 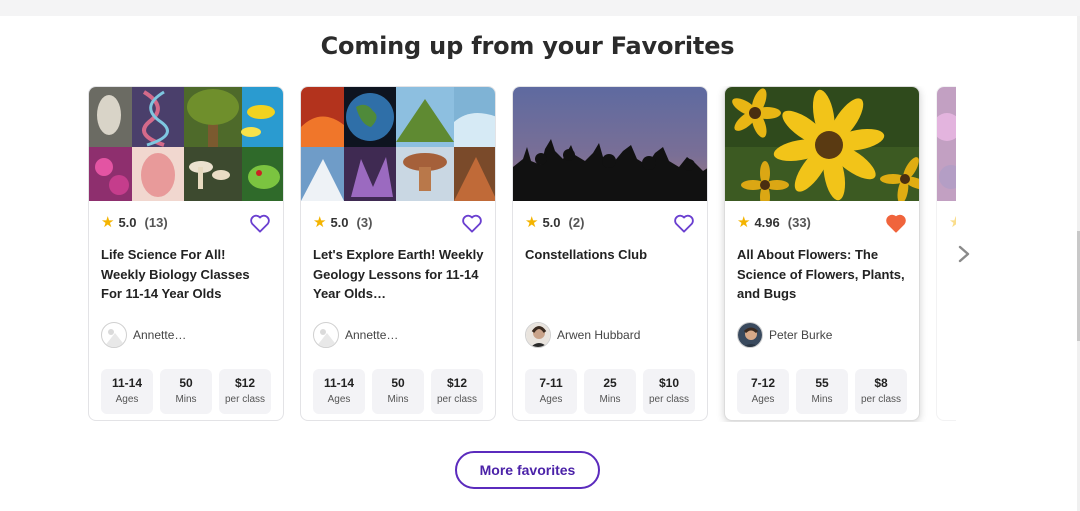 I want to click on class-image-partial, so click(x=946, y=144).